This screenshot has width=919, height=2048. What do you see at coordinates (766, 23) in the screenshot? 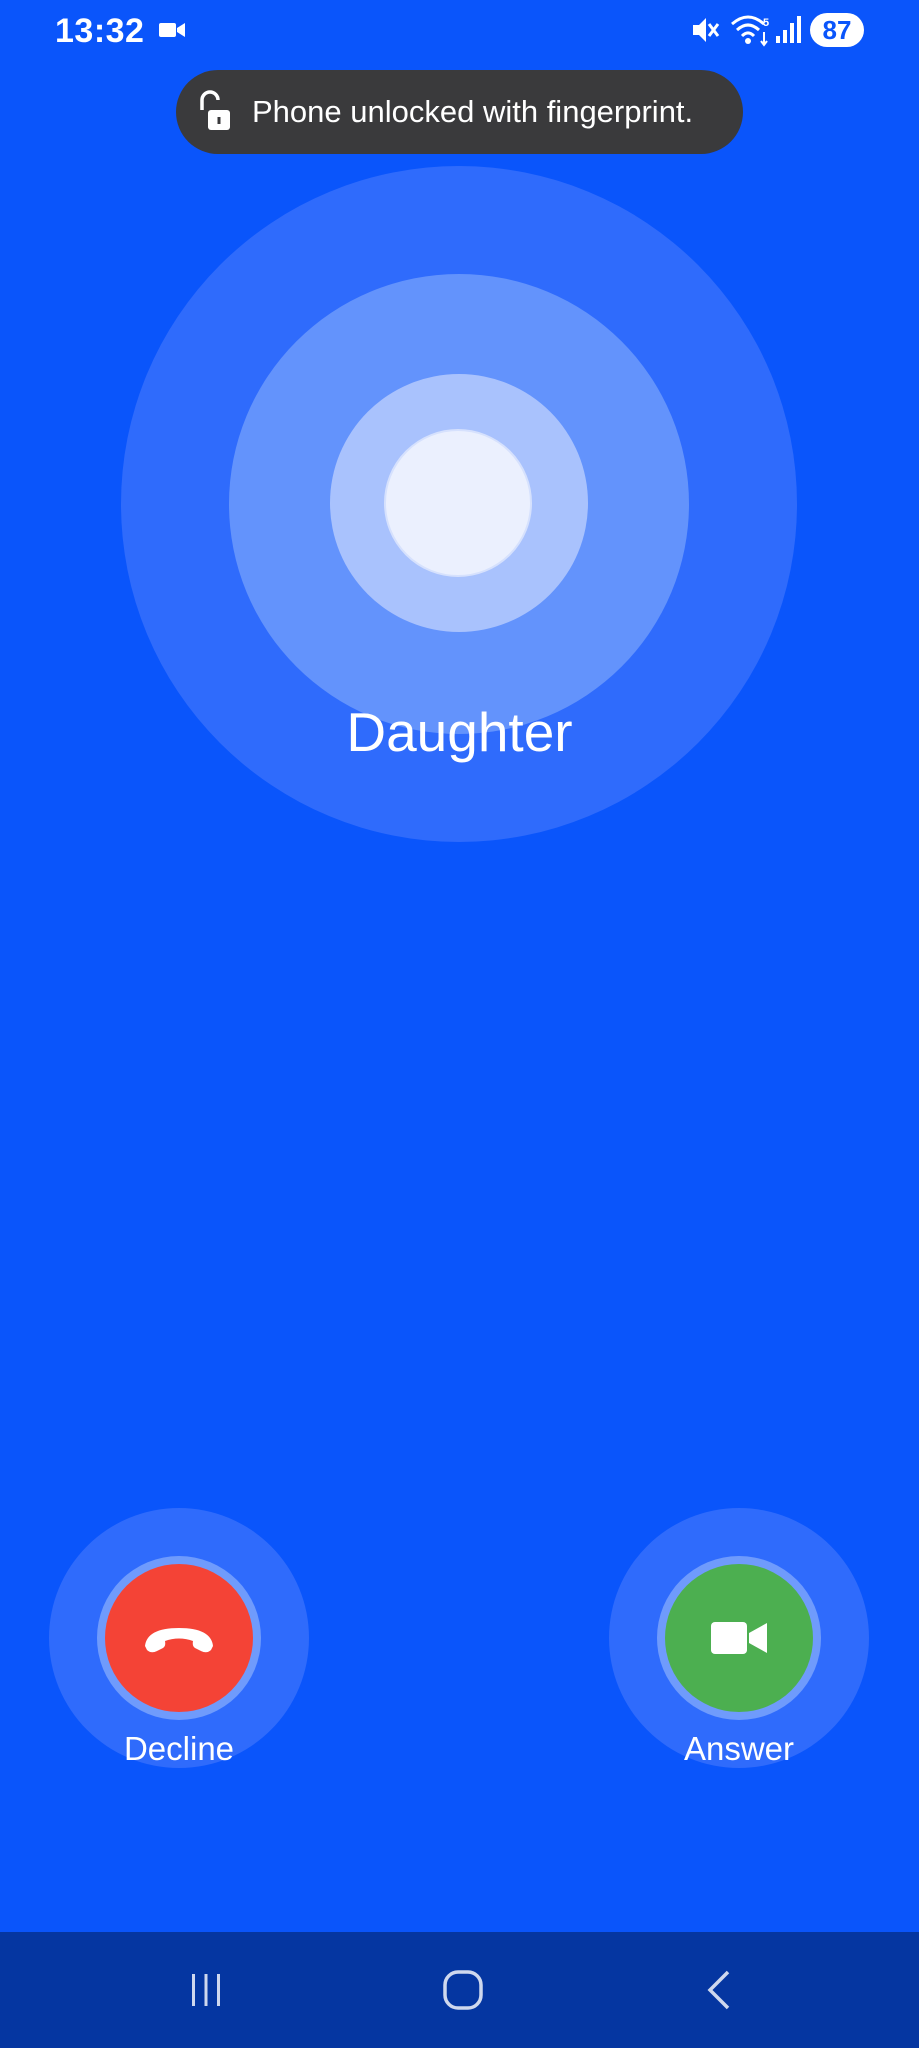
I see `svg-text: 5` at bounding box center [766, 23].